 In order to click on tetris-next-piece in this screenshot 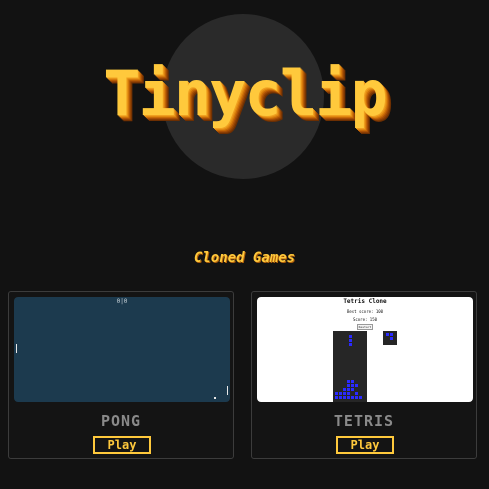, I will do `click(390, 338)`.